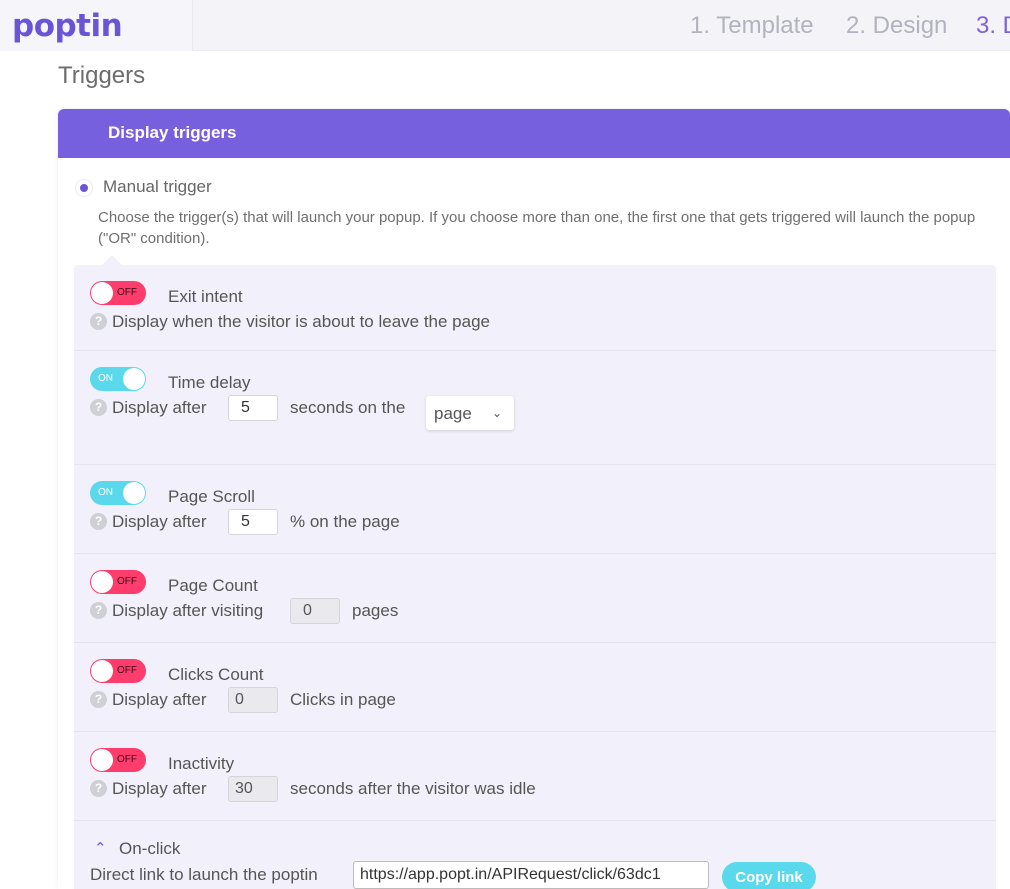 The width and height of the screenshot is (1010, 889). I want to click on clicks-count-pre: Display after, so click(159, 699).